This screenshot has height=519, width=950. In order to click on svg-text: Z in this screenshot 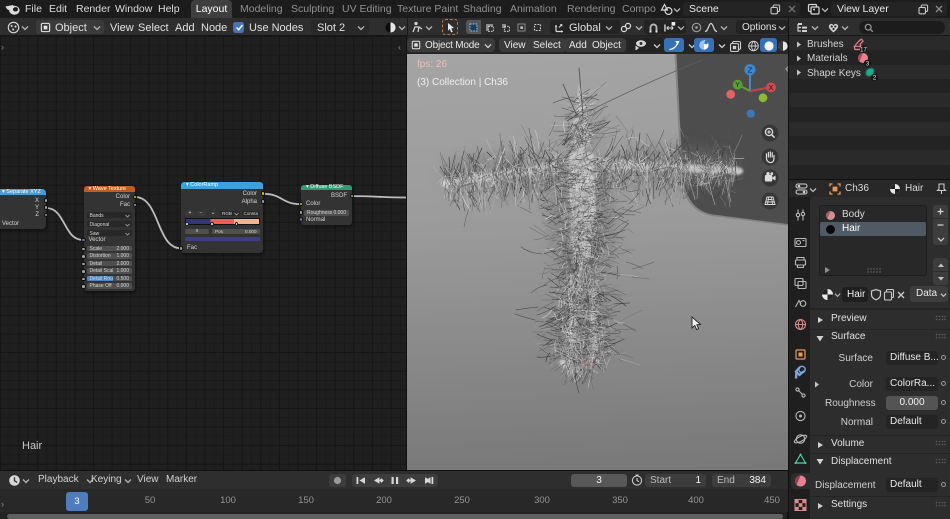, I will do `click(750, 69)`.